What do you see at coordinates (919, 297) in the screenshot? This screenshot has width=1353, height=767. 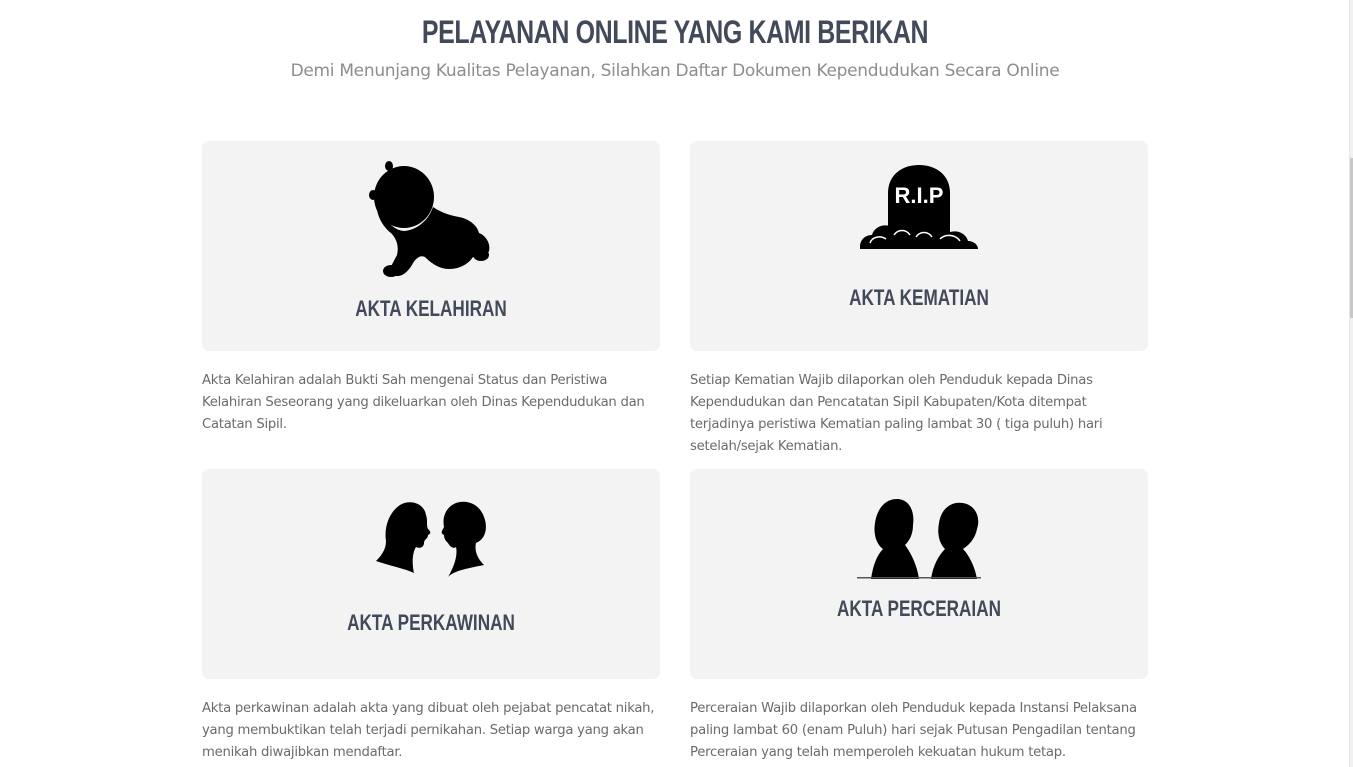 I see `service-title: AKTA KEMATIAN` at bounding box center [919, 297].